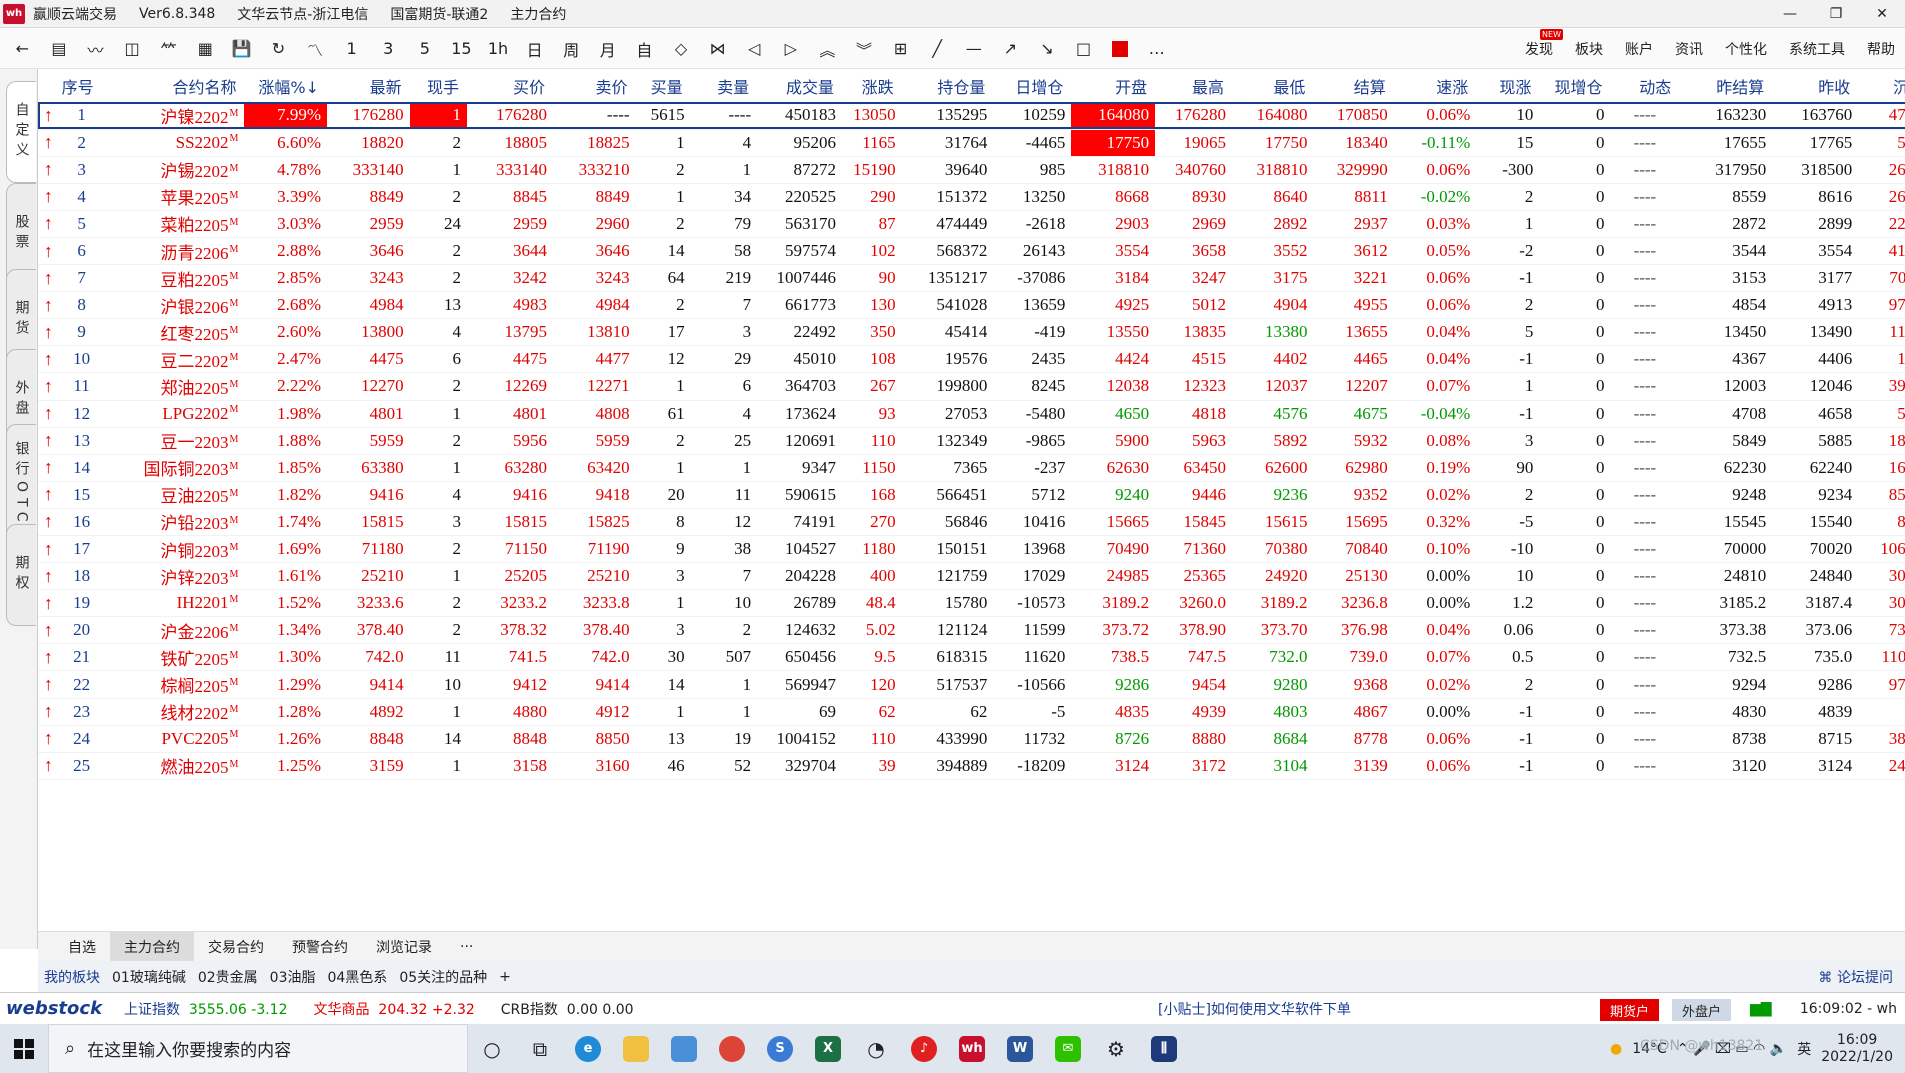  What do you see at coordinates (510, 521) in the screenshot?
I see `quote-cell: 15815` at bounding box center [510, 521].